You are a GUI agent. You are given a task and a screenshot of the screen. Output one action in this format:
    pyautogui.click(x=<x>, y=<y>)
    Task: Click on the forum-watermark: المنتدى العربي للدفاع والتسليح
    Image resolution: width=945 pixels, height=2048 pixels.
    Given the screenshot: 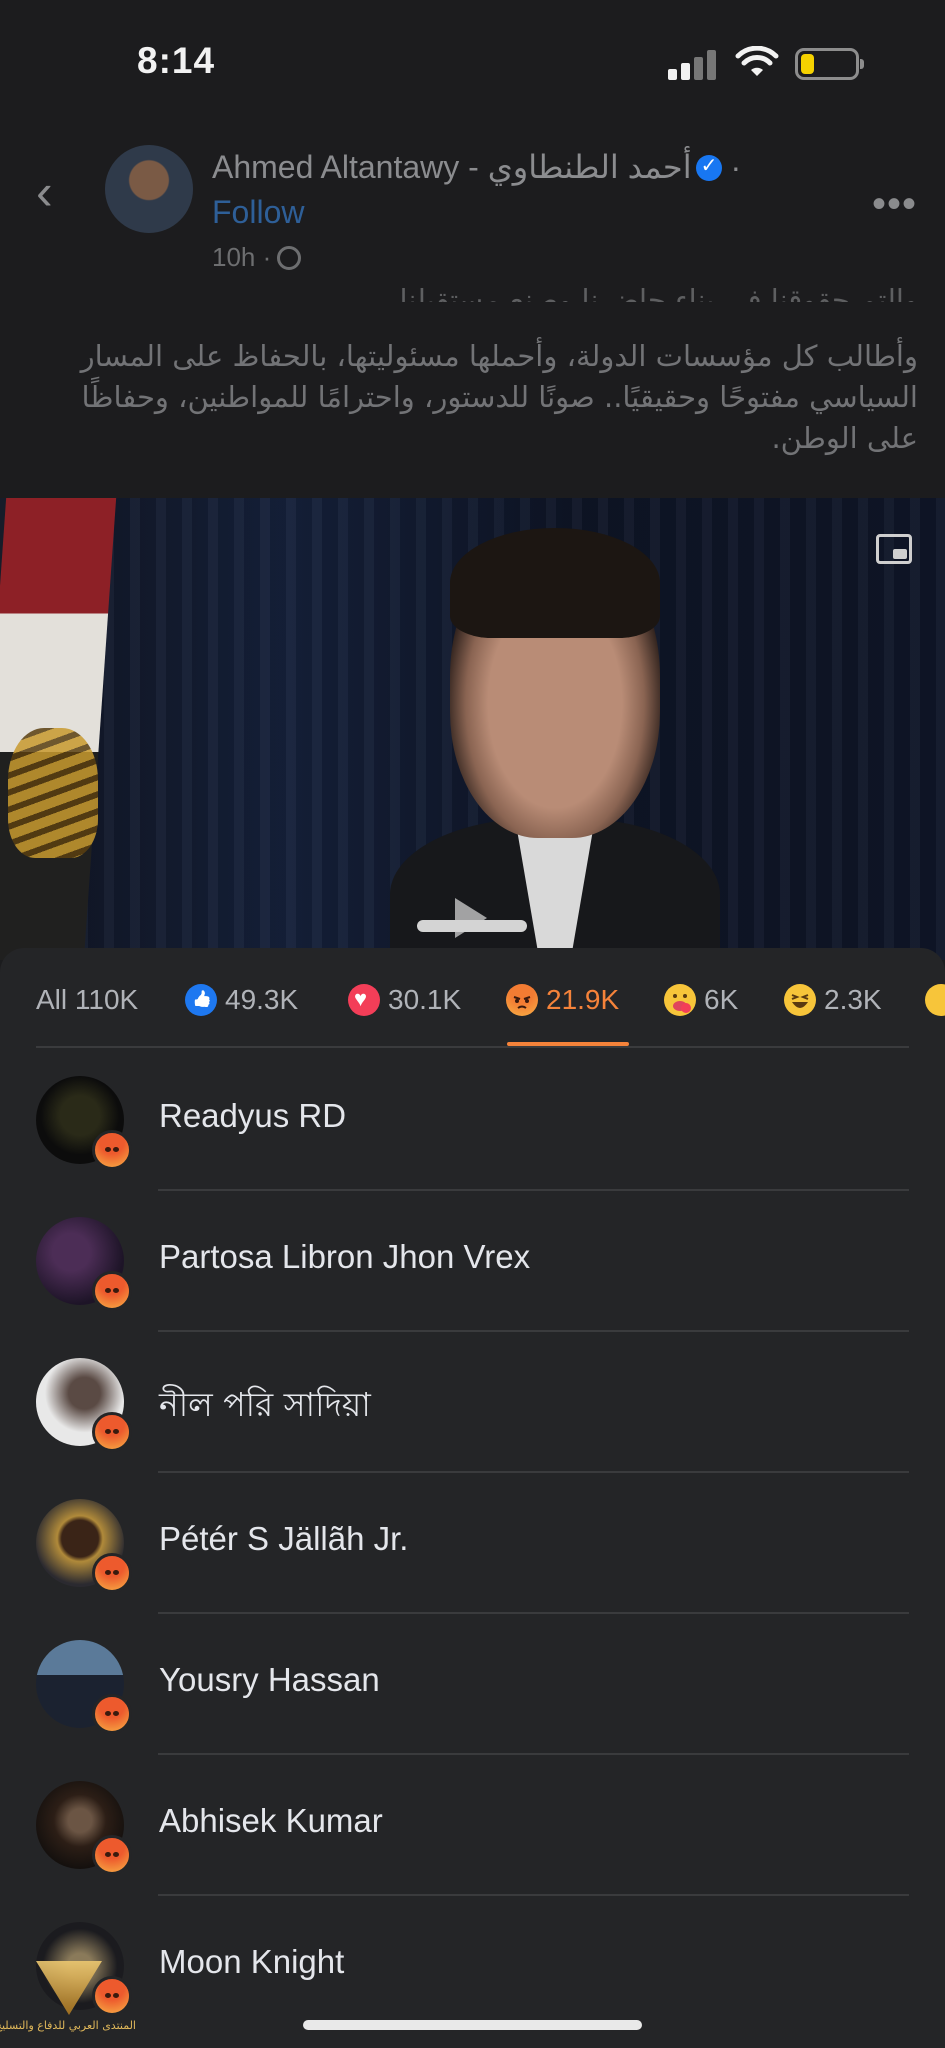 What is the action you would take?
    pyautogui.click(x=68, y=2000)
    